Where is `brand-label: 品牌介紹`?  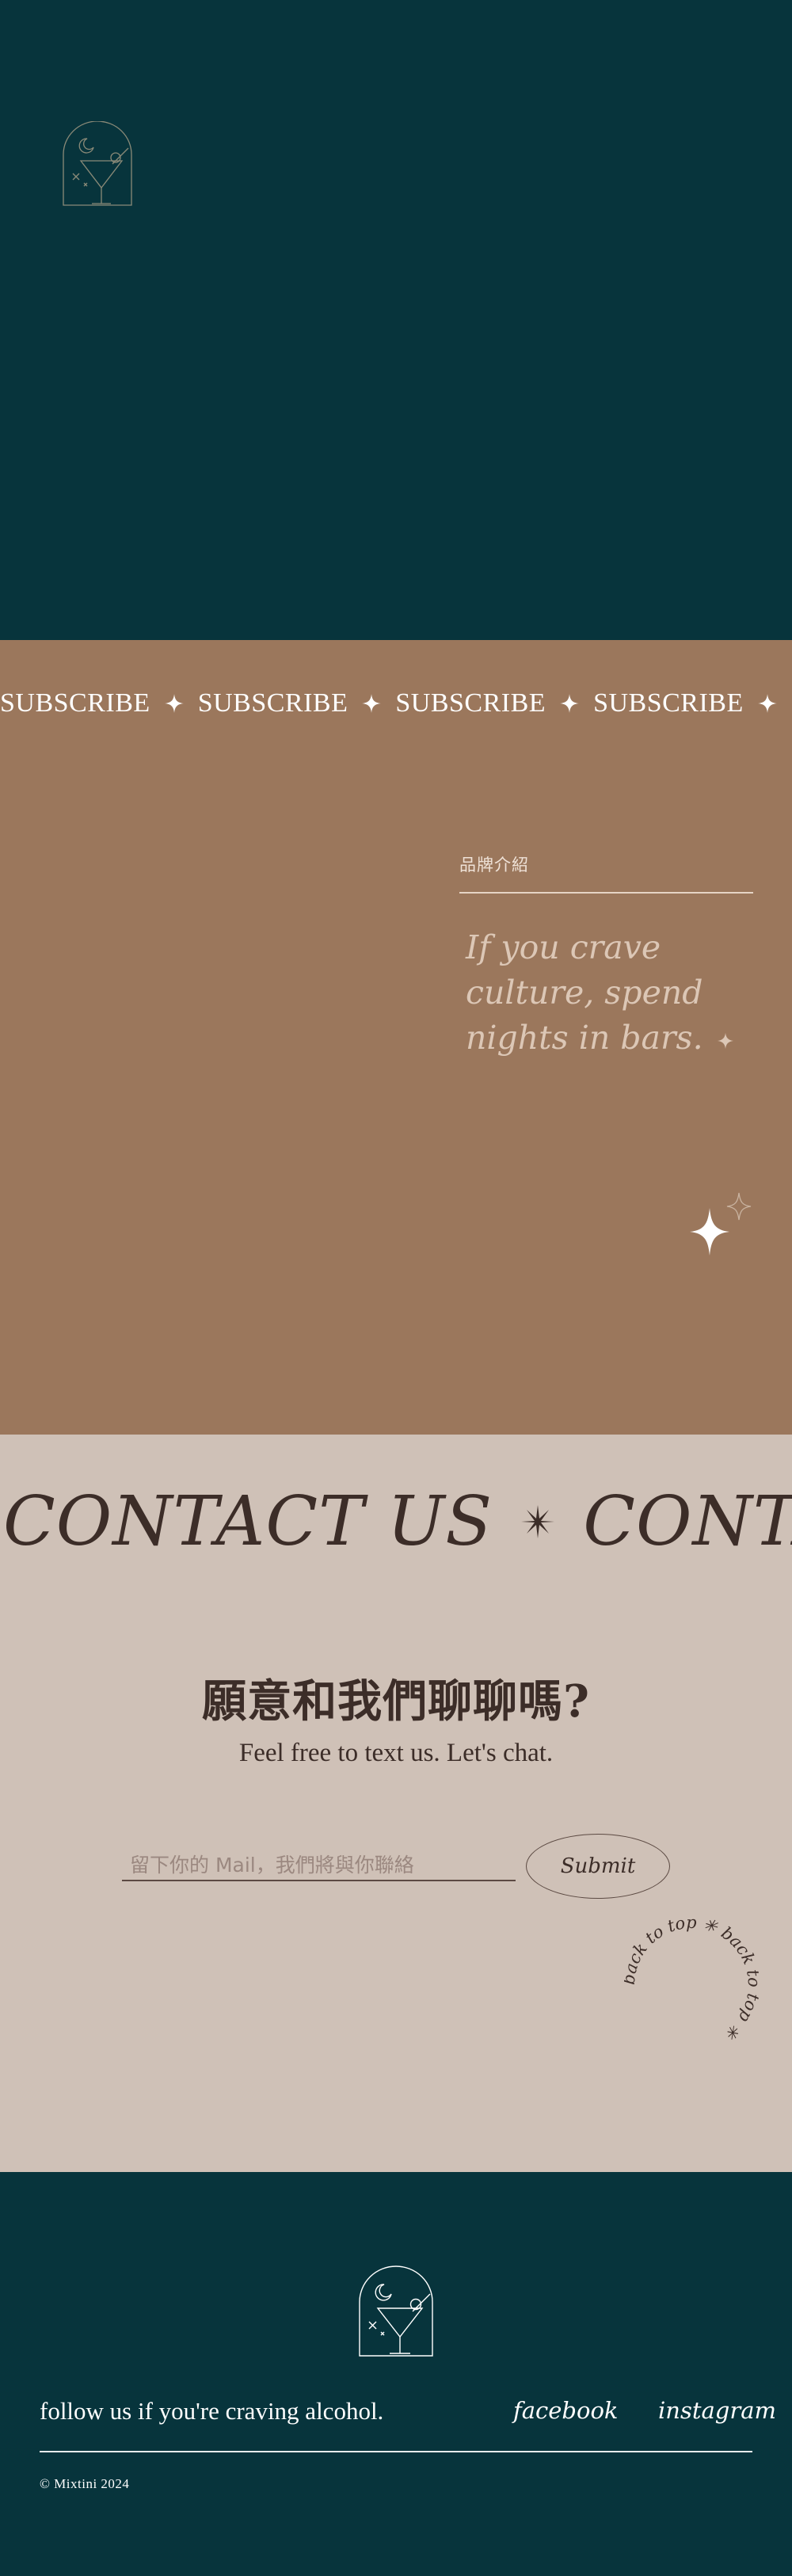
brand-label: 品牌介紹 is located at coordinates (494, 865).